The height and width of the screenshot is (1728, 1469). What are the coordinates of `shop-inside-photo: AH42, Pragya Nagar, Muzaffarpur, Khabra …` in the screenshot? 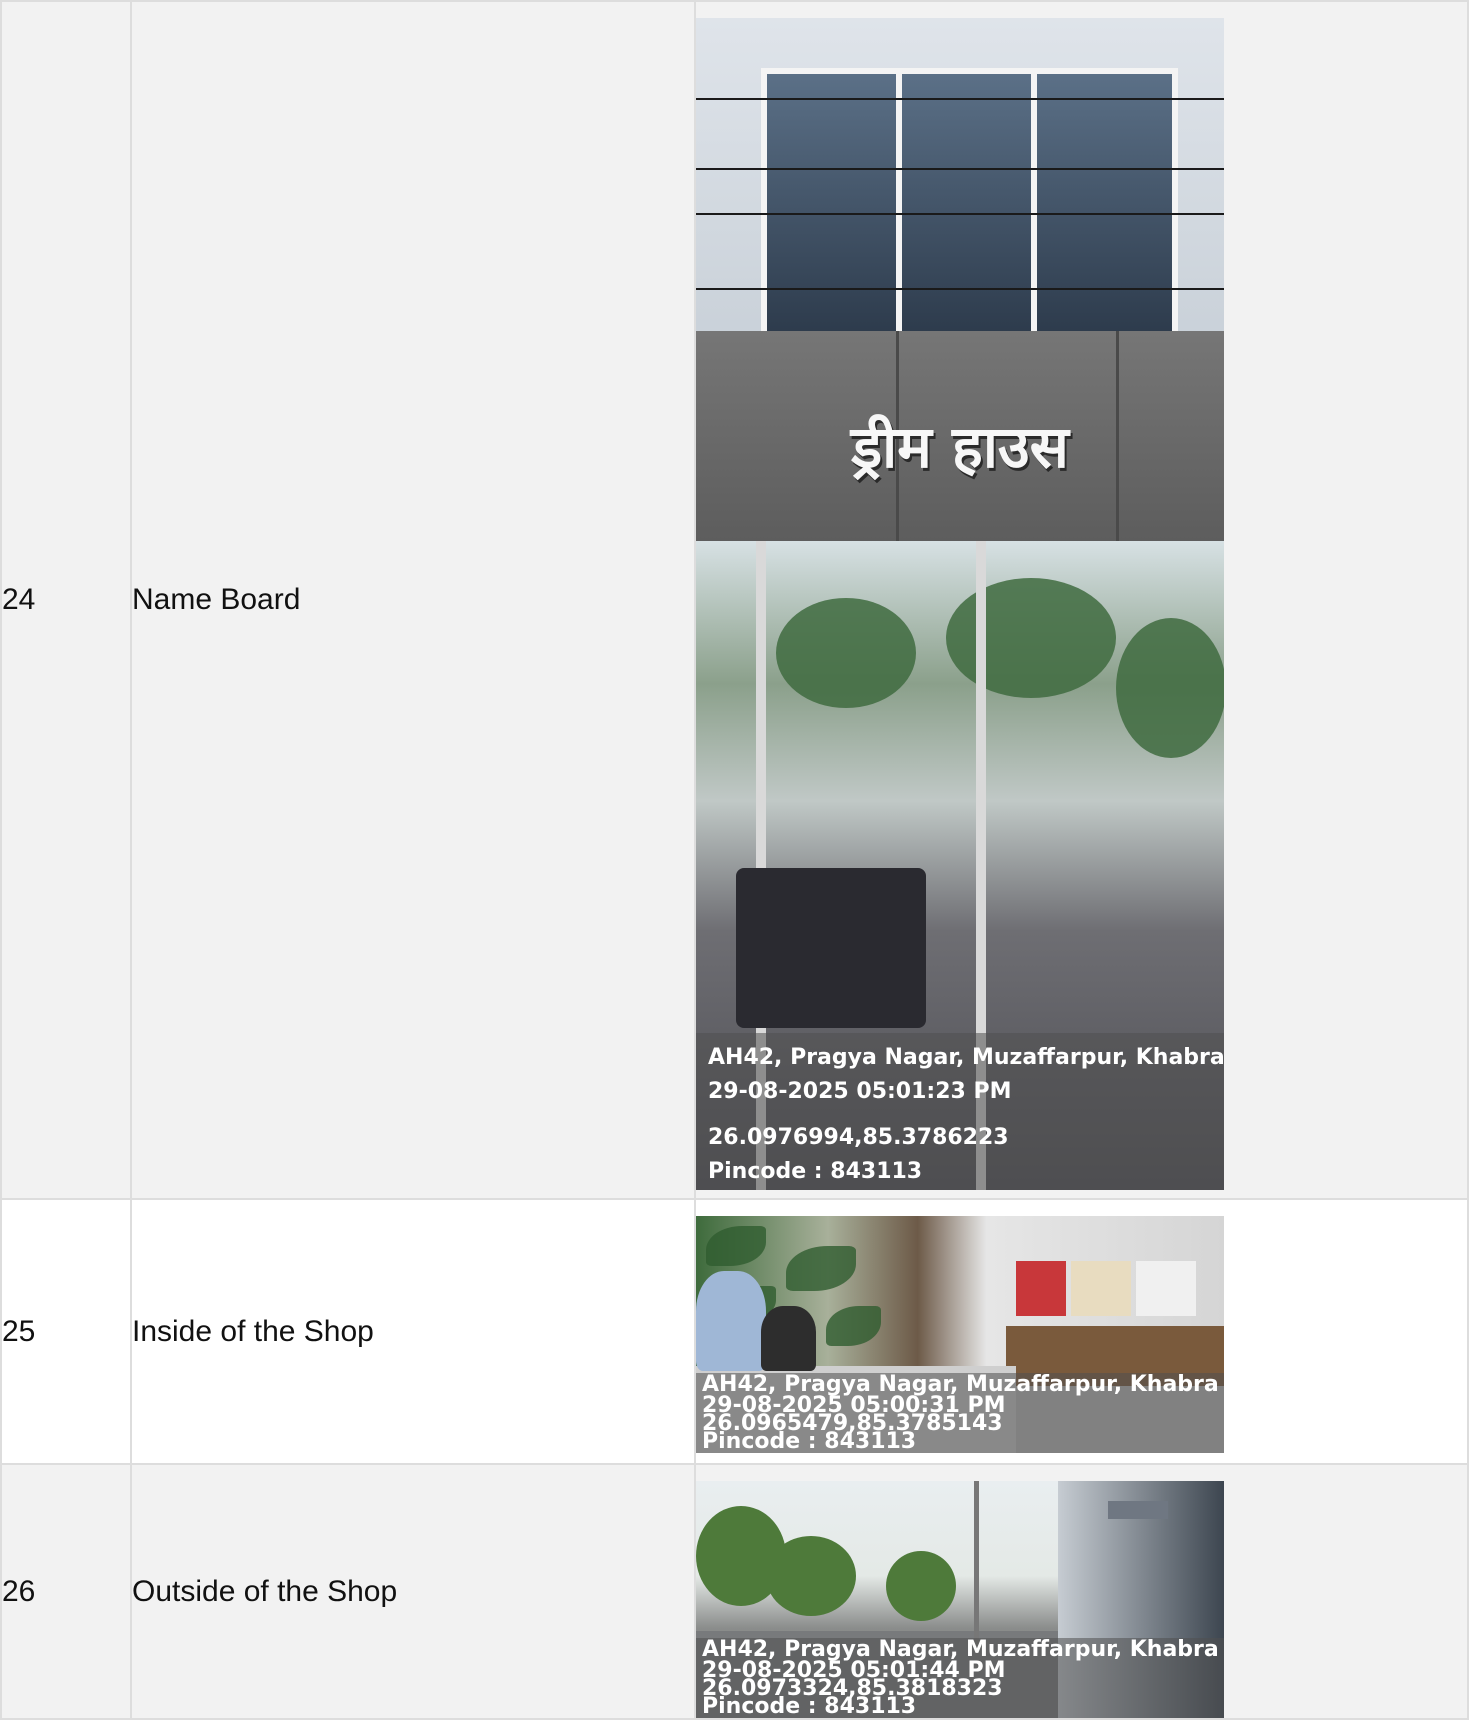 It's located at (960, 1334).